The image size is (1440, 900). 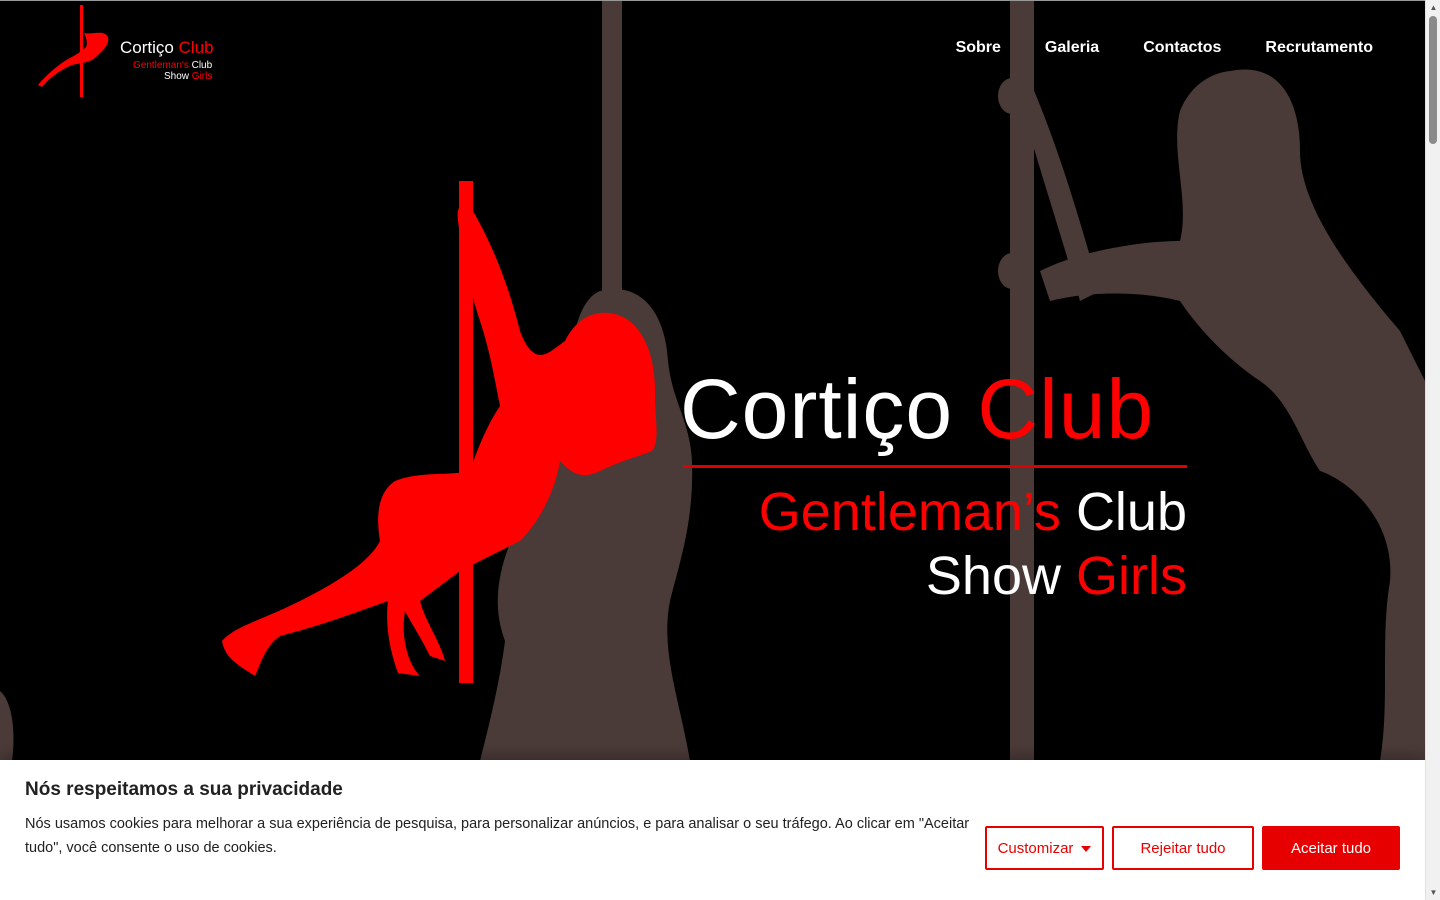 I want to click on main-nav: Sobre Galeria Contactos Recrutamento, so click(x=1164, y=48).